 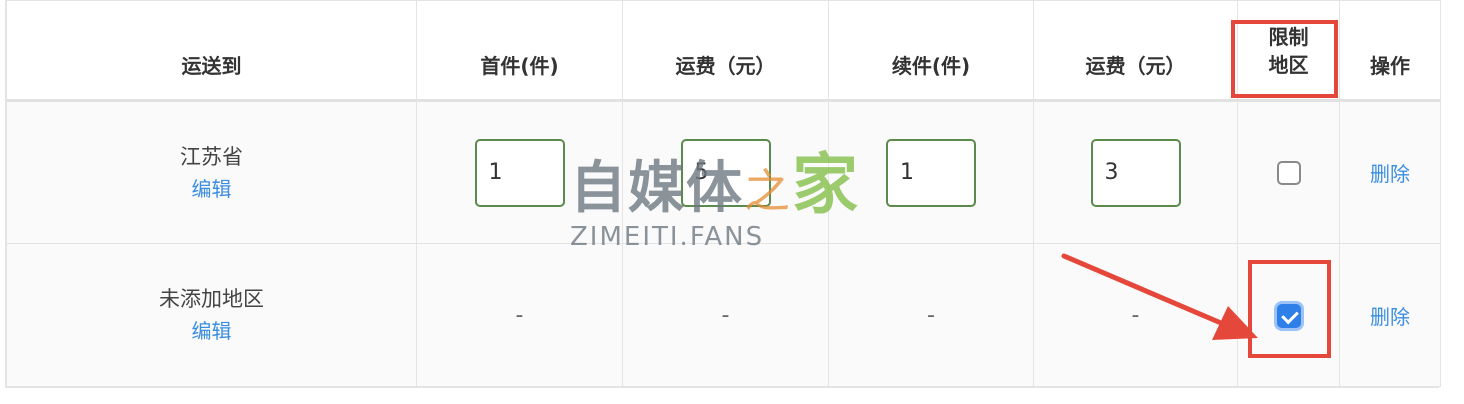 I want to click on cell-first-fee: -, so click(x=725, y=315).